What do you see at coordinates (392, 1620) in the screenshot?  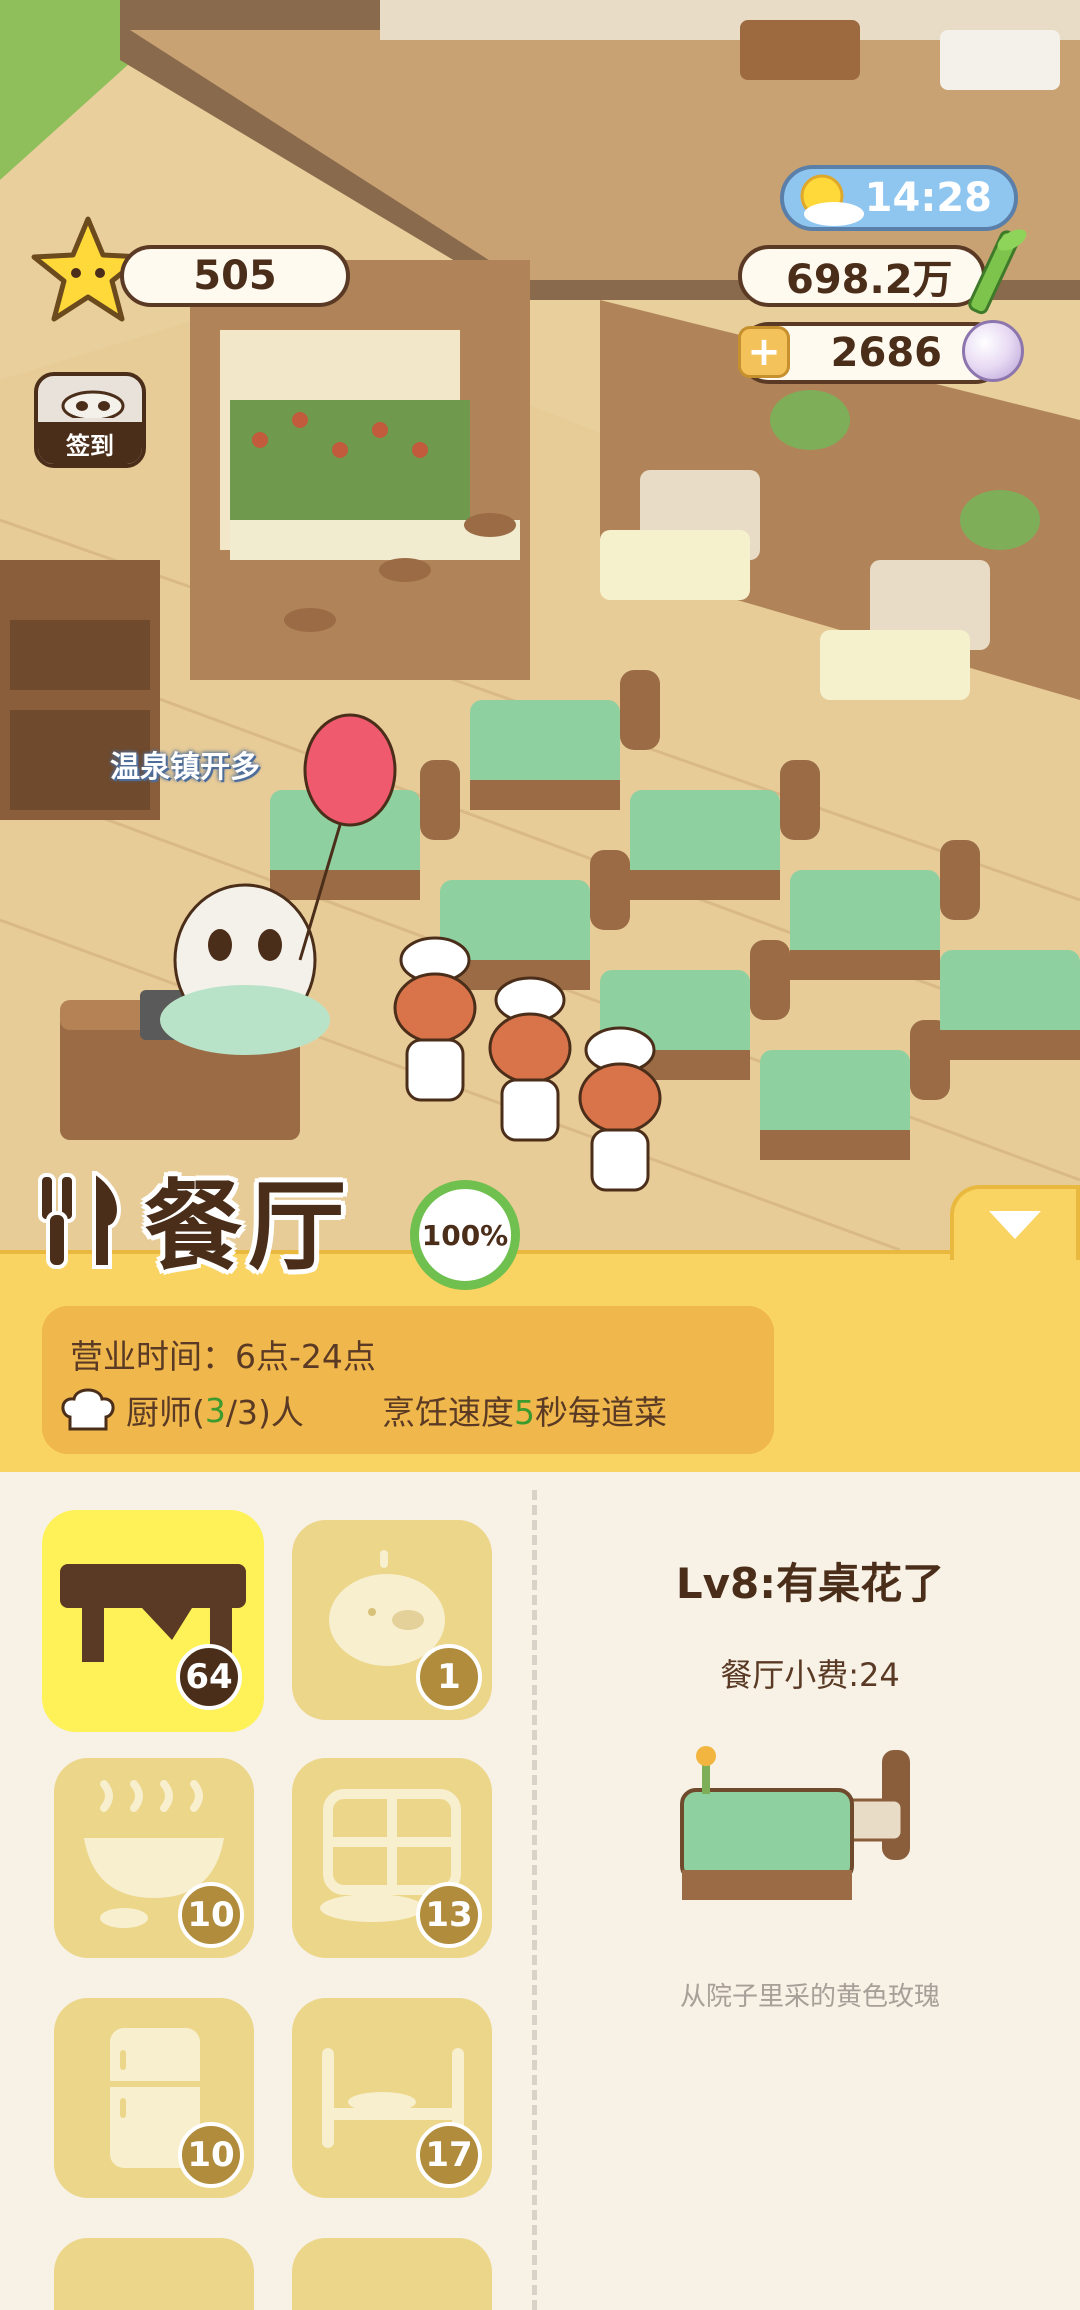 I see `category-piggy-bank: 1` at bounding box center [392, 1620].